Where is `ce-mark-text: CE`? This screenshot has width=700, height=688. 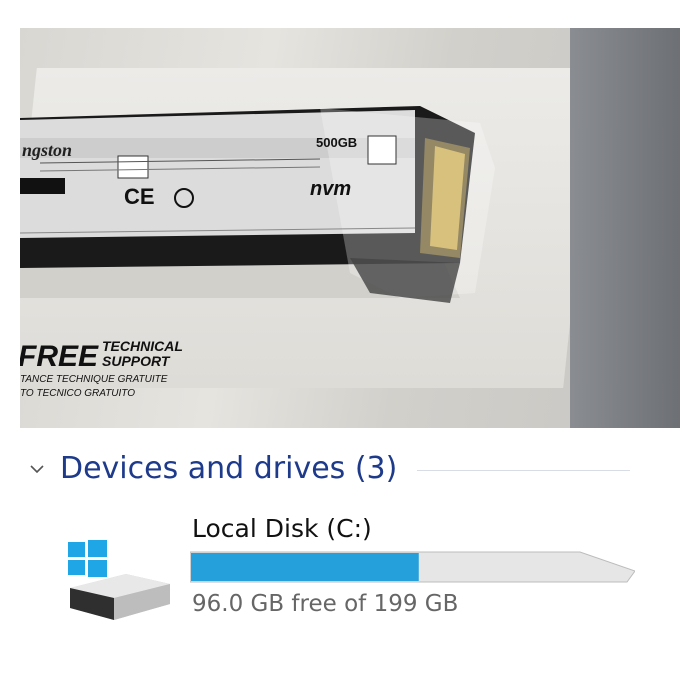
ce-mark-text: CE is located at coordinates (139, 196).